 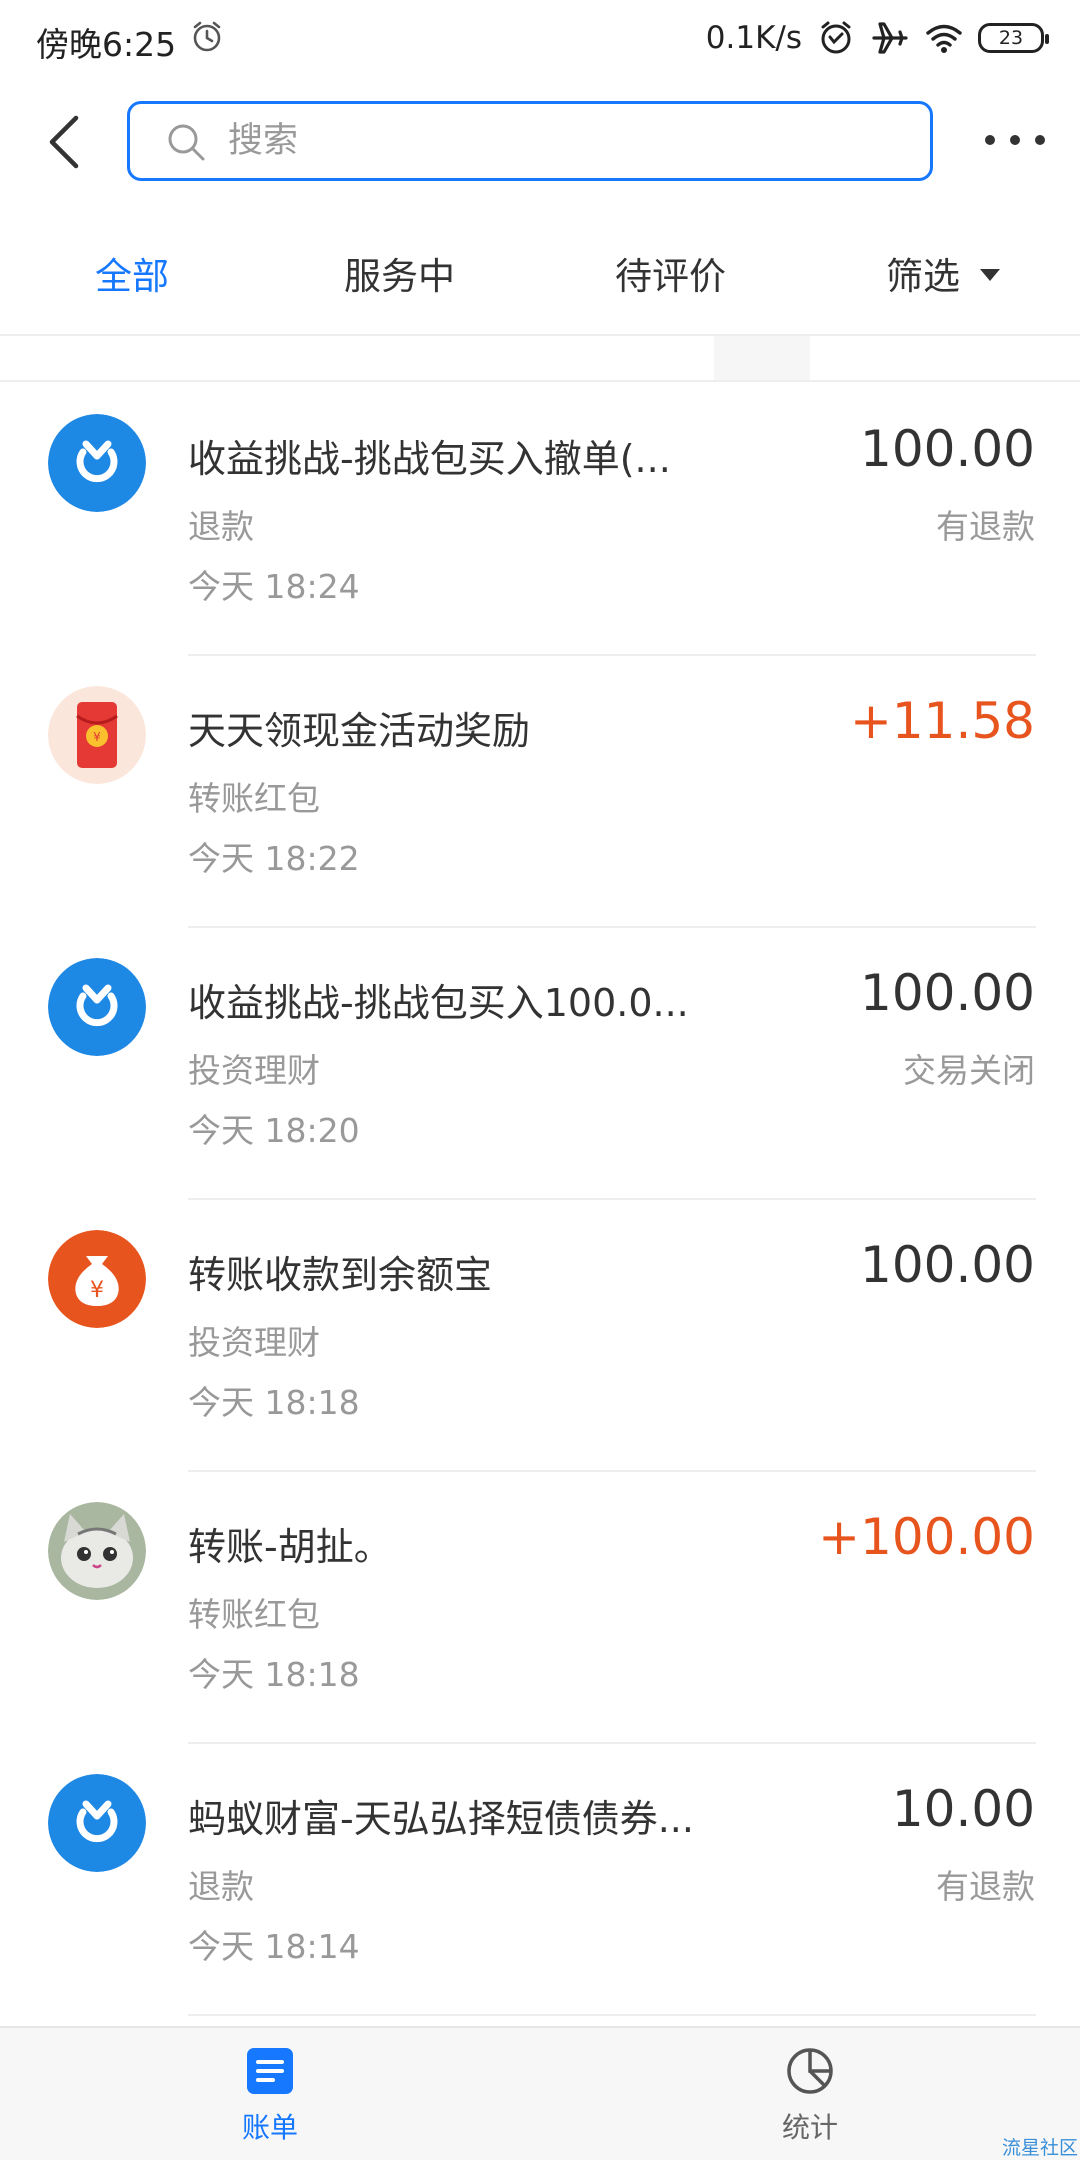 I want to click on battery-level: 23, so click(x=1011, y=38).